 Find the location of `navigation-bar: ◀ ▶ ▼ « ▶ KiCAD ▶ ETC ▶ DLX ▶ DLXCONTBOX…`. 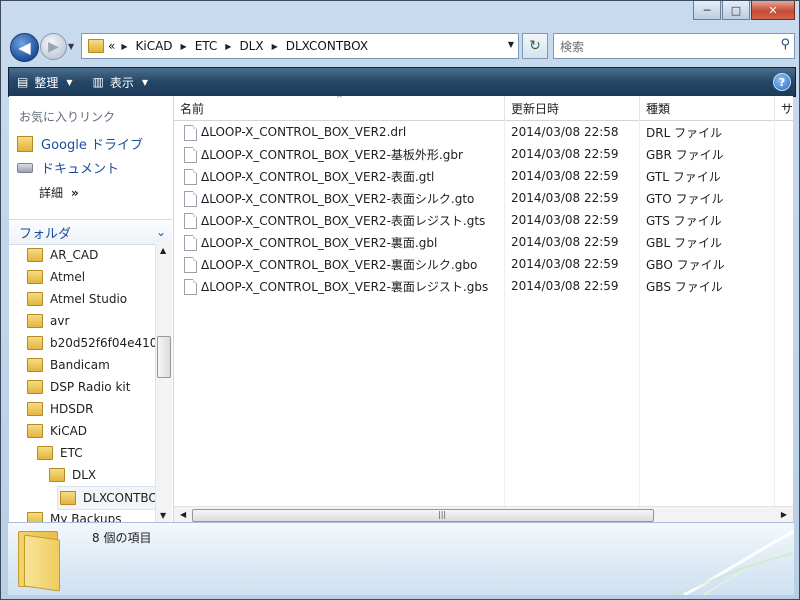

navigation-bar: ◀ ▶ ▼ « ▶ KiCAD ▶ ETC ▶ DLX ▶ DLXCONTBOX… is located at coordinates (401, 46).